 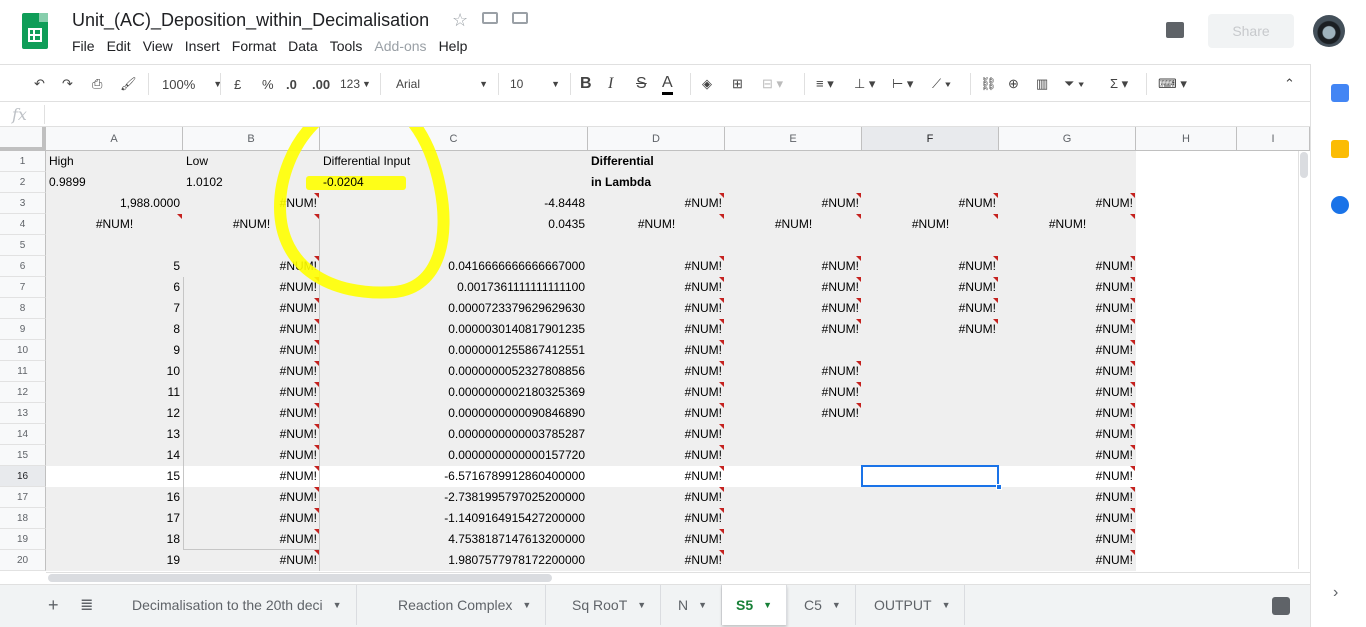 I want to click on row-header-17: 17, so click(x=23, y=497).